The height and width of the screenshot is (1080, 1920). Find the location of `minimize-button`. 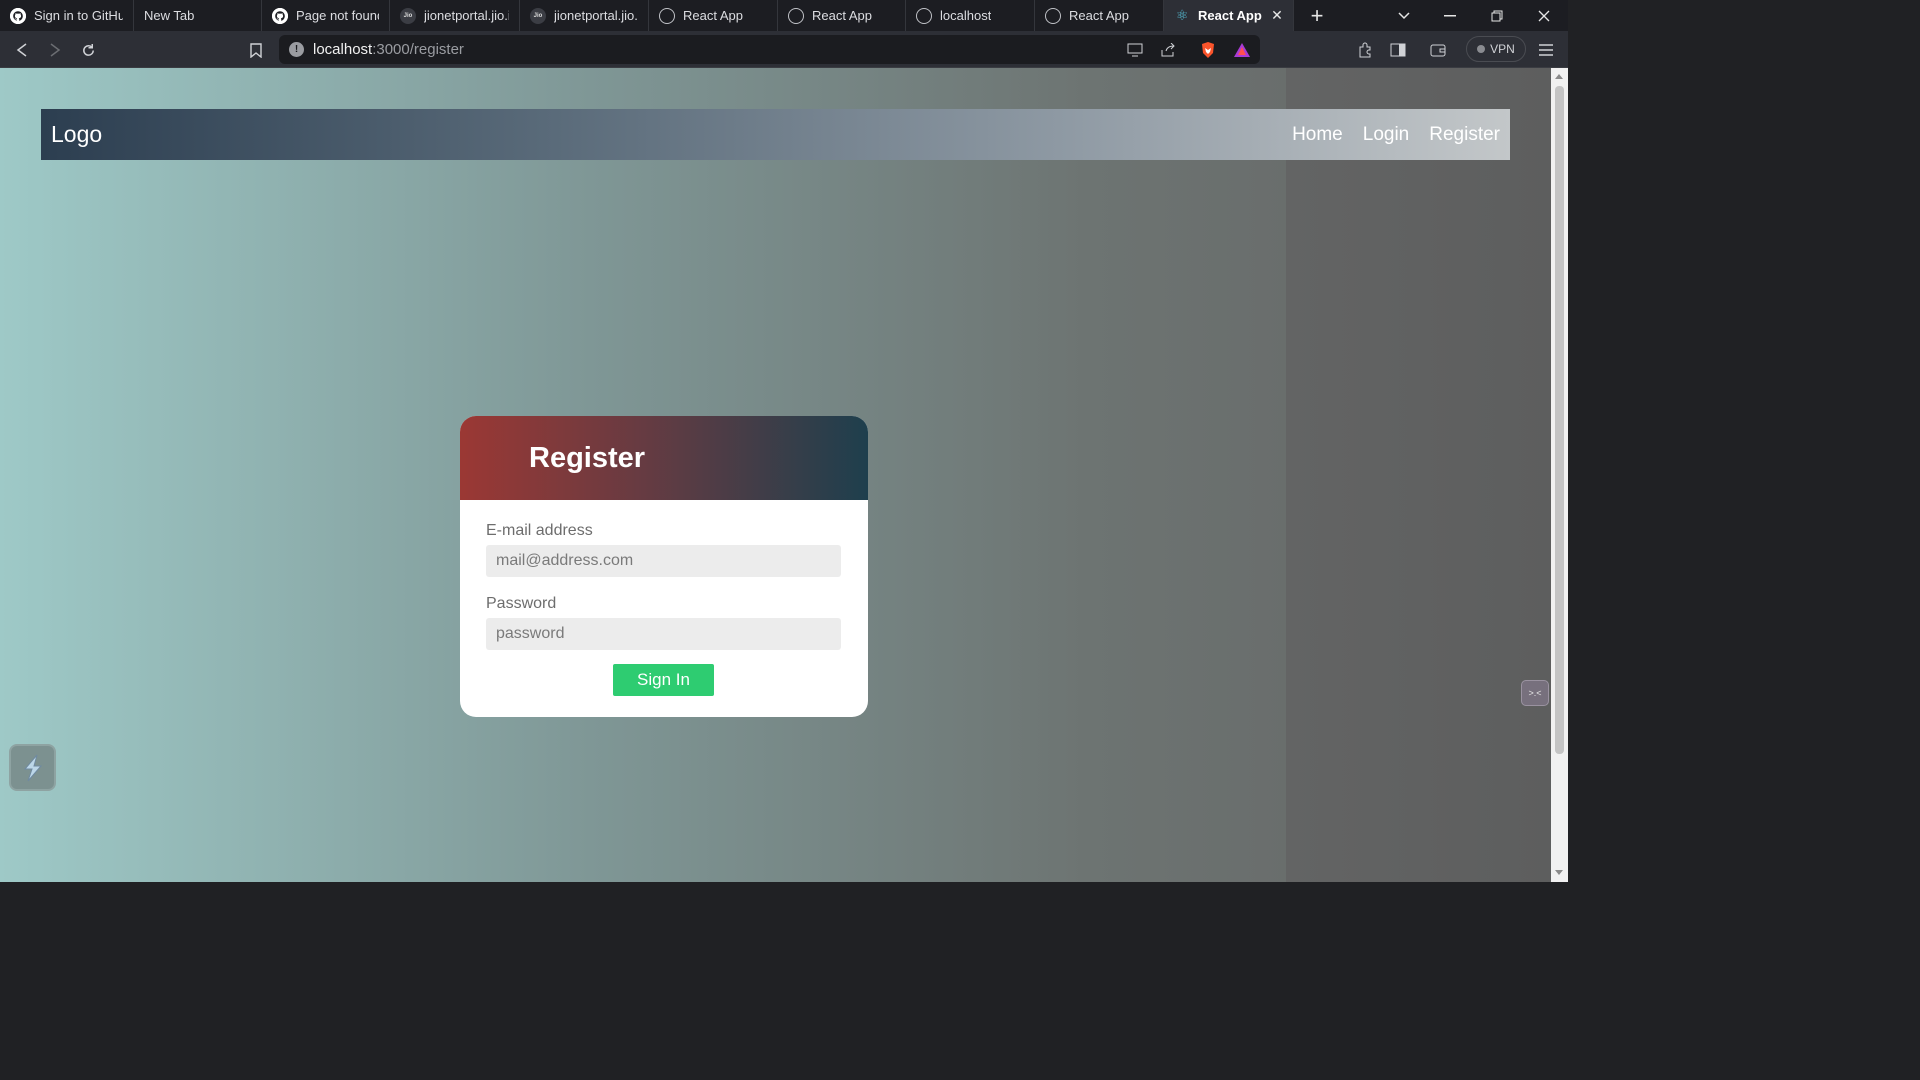

minimize-button is located at coordinates (1450, 15).